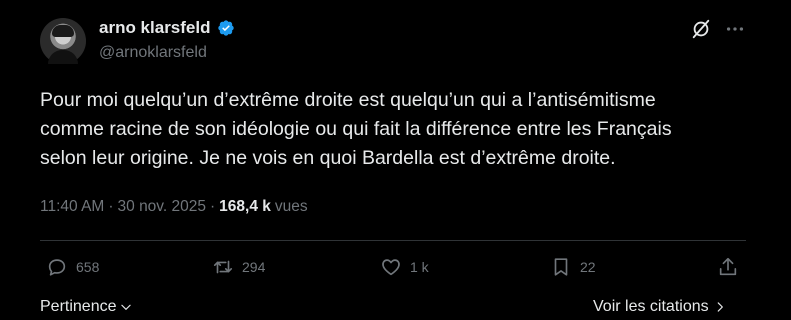 The image size is (791, 320). What do you see at coordinates (162, 207) in the screenshot?
I see `tweet-date: 30 nov. 2025` at bounding box center [162, 207].